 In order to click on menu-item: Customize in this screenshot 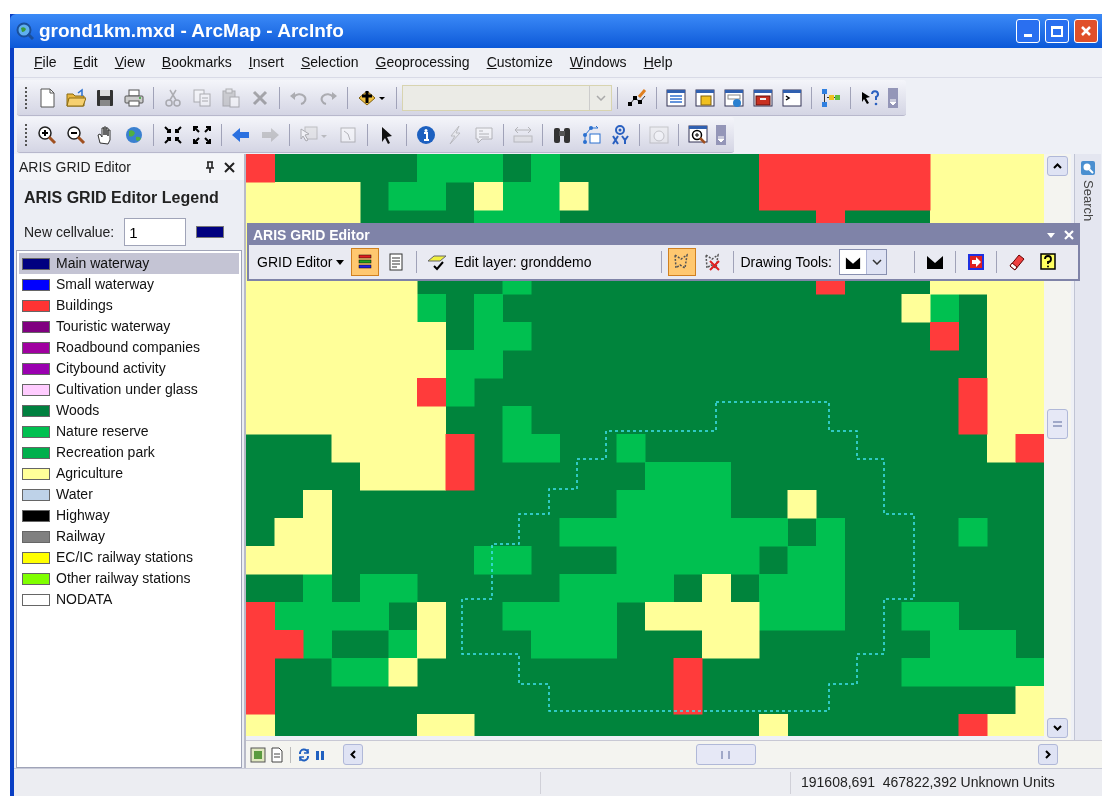, I will do `click(519, 62)`.